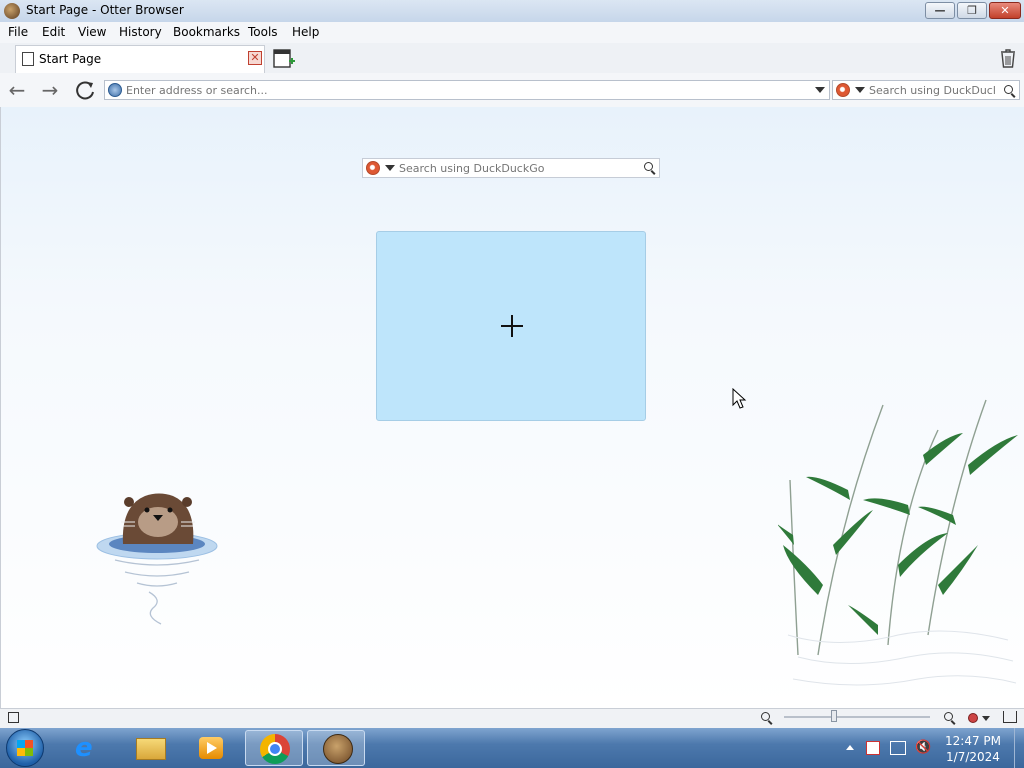 This screenshot has width=1024, height=768. I want to click on forward-icon: →, so click(50, 91).